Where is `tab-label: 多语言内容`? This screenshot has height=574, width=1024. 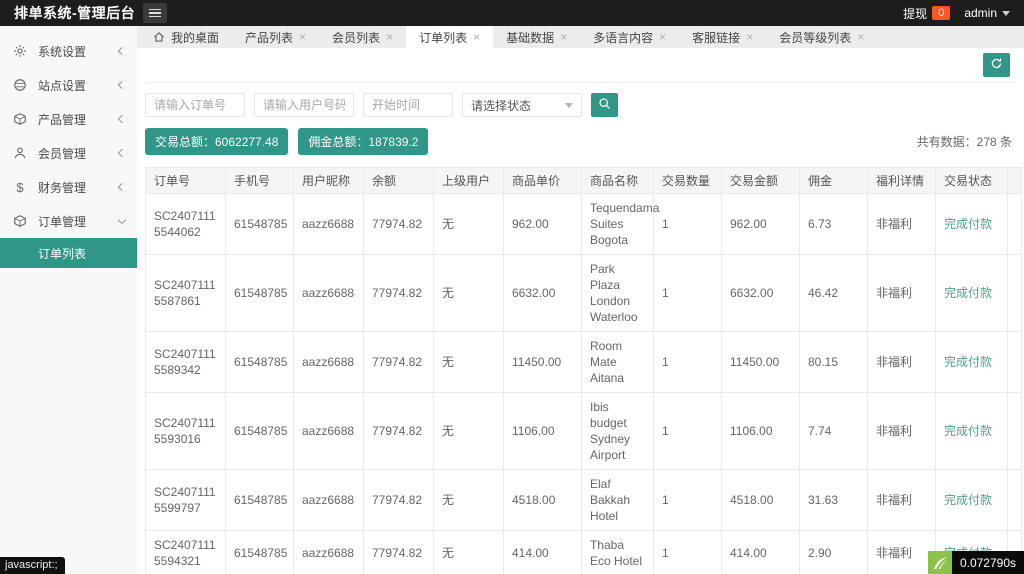
tab-label: 多语言内容 is located at coordinates (623, 37).